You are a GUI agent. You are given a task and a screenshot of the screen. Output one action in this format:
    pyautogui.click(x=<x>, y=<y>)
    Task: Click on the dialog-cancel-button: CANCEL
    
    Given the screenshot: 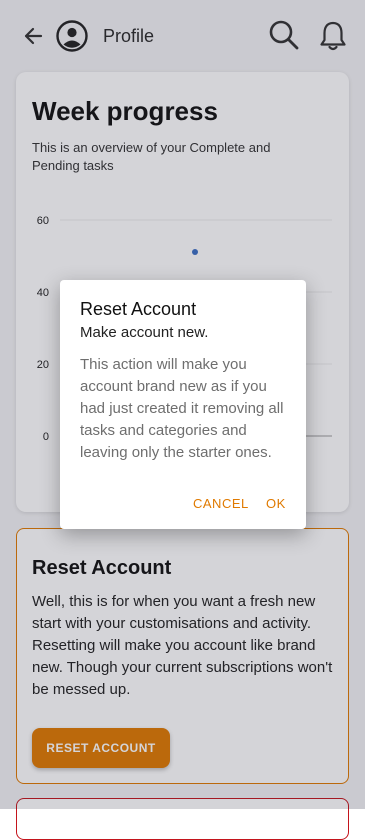 What is the action you would take?
    pyautogui.click(x=221, y=503)
    